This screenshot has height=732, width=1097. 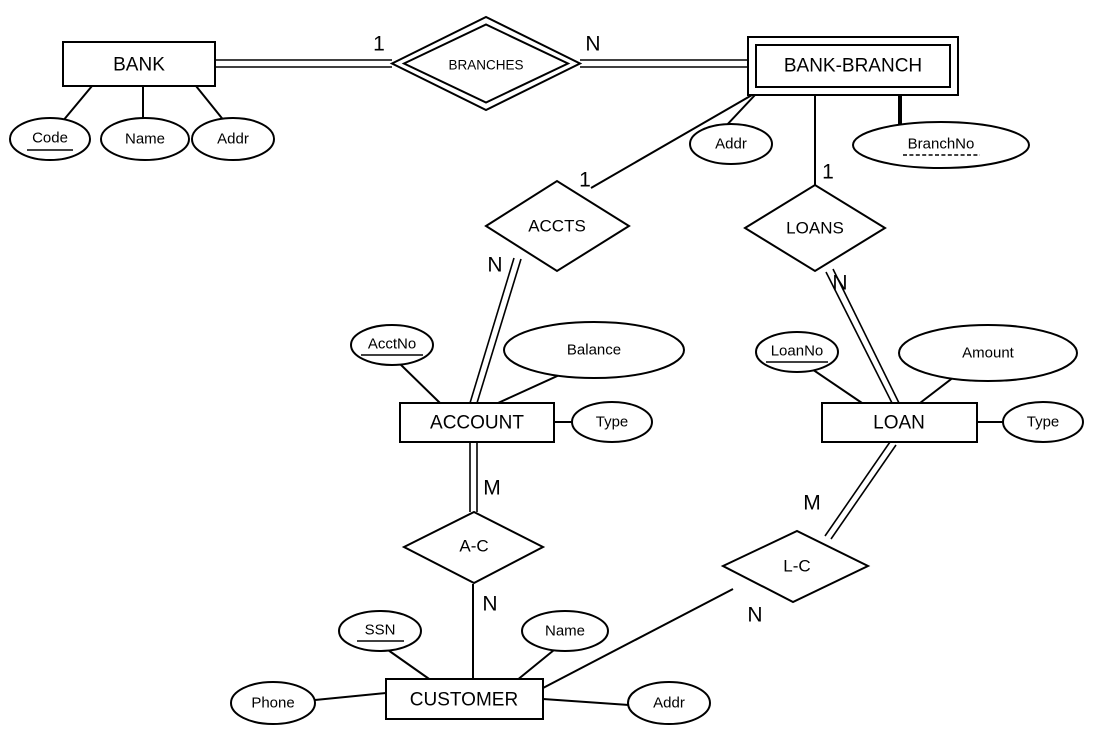 I want to click on attribute-customer-addr: Addr, so click(x=669, y=703).